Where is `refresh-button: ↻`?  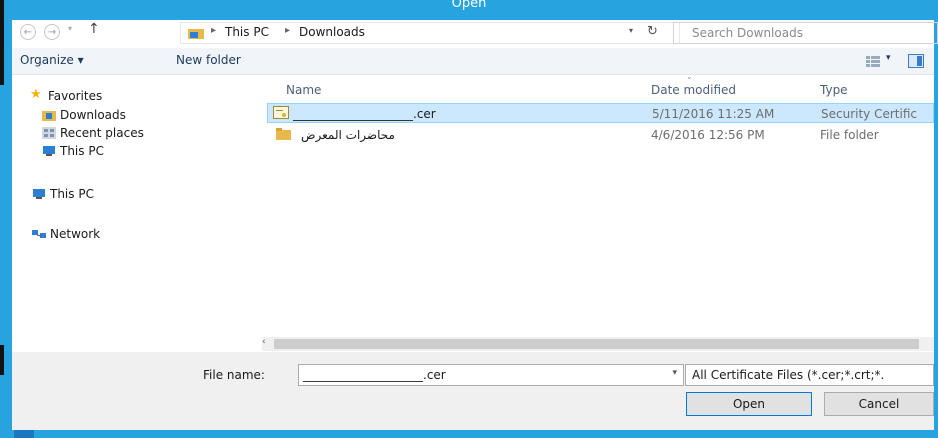
refresh-button: ↻ is located at coordinates (652, 31).